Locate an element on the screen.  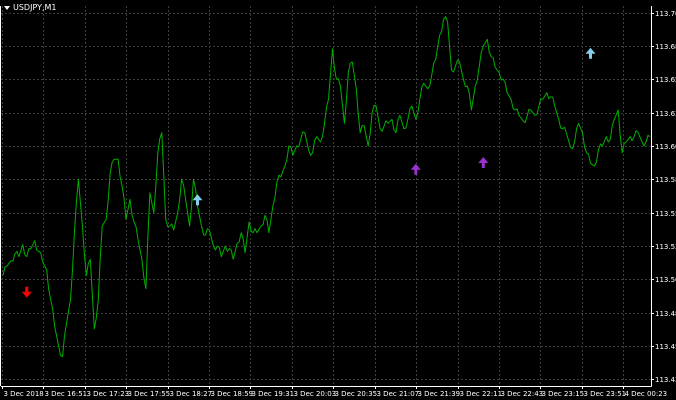
x-tick-label: 3 Dec 21:07 is located at coordinates (398, 394).